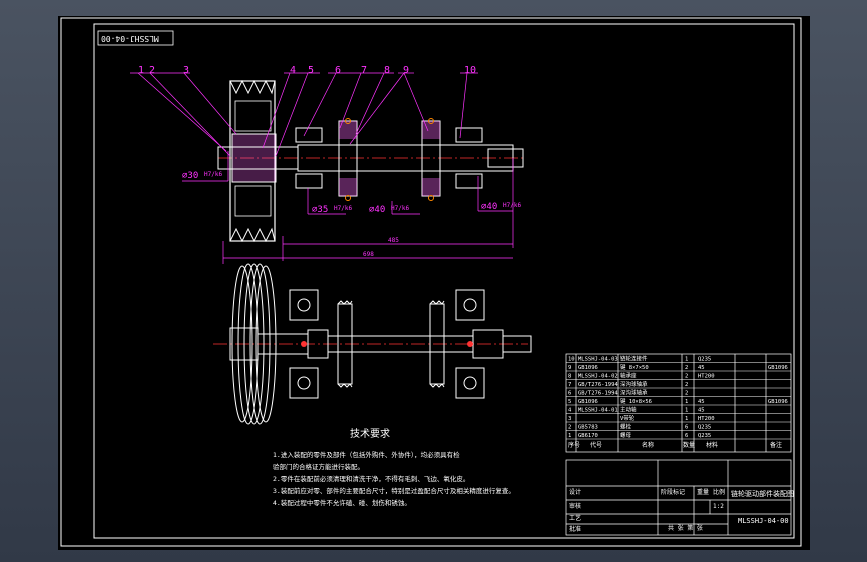  Describe the element at coordinates (574, 445) in the screenshot. I see `bom-header-no: 序号` at that location.